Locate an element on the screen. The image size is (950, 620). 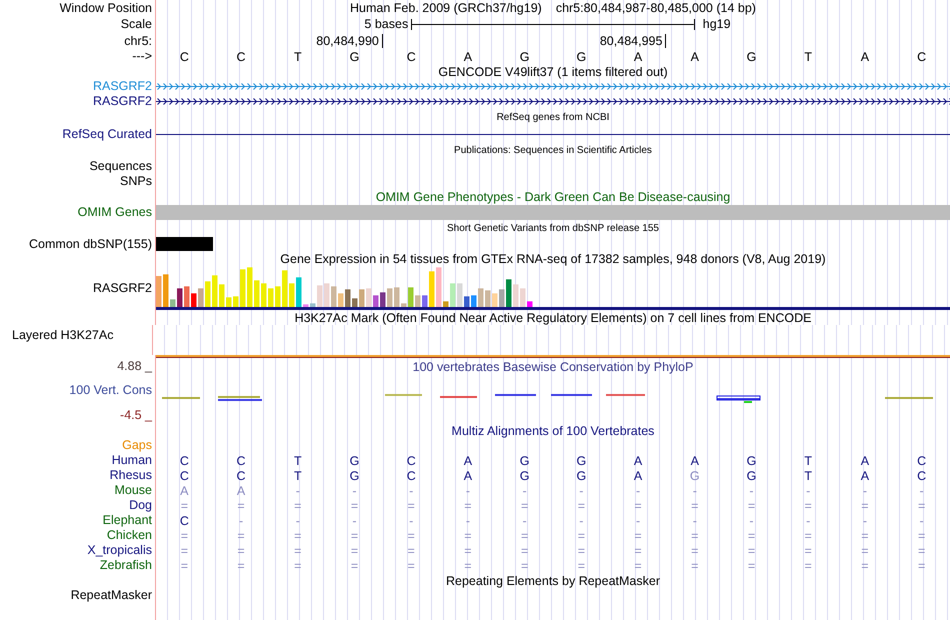
assembly-name: Human Feb. 2009 (GRCh37/hg19) is located at coordinates (446, 8).